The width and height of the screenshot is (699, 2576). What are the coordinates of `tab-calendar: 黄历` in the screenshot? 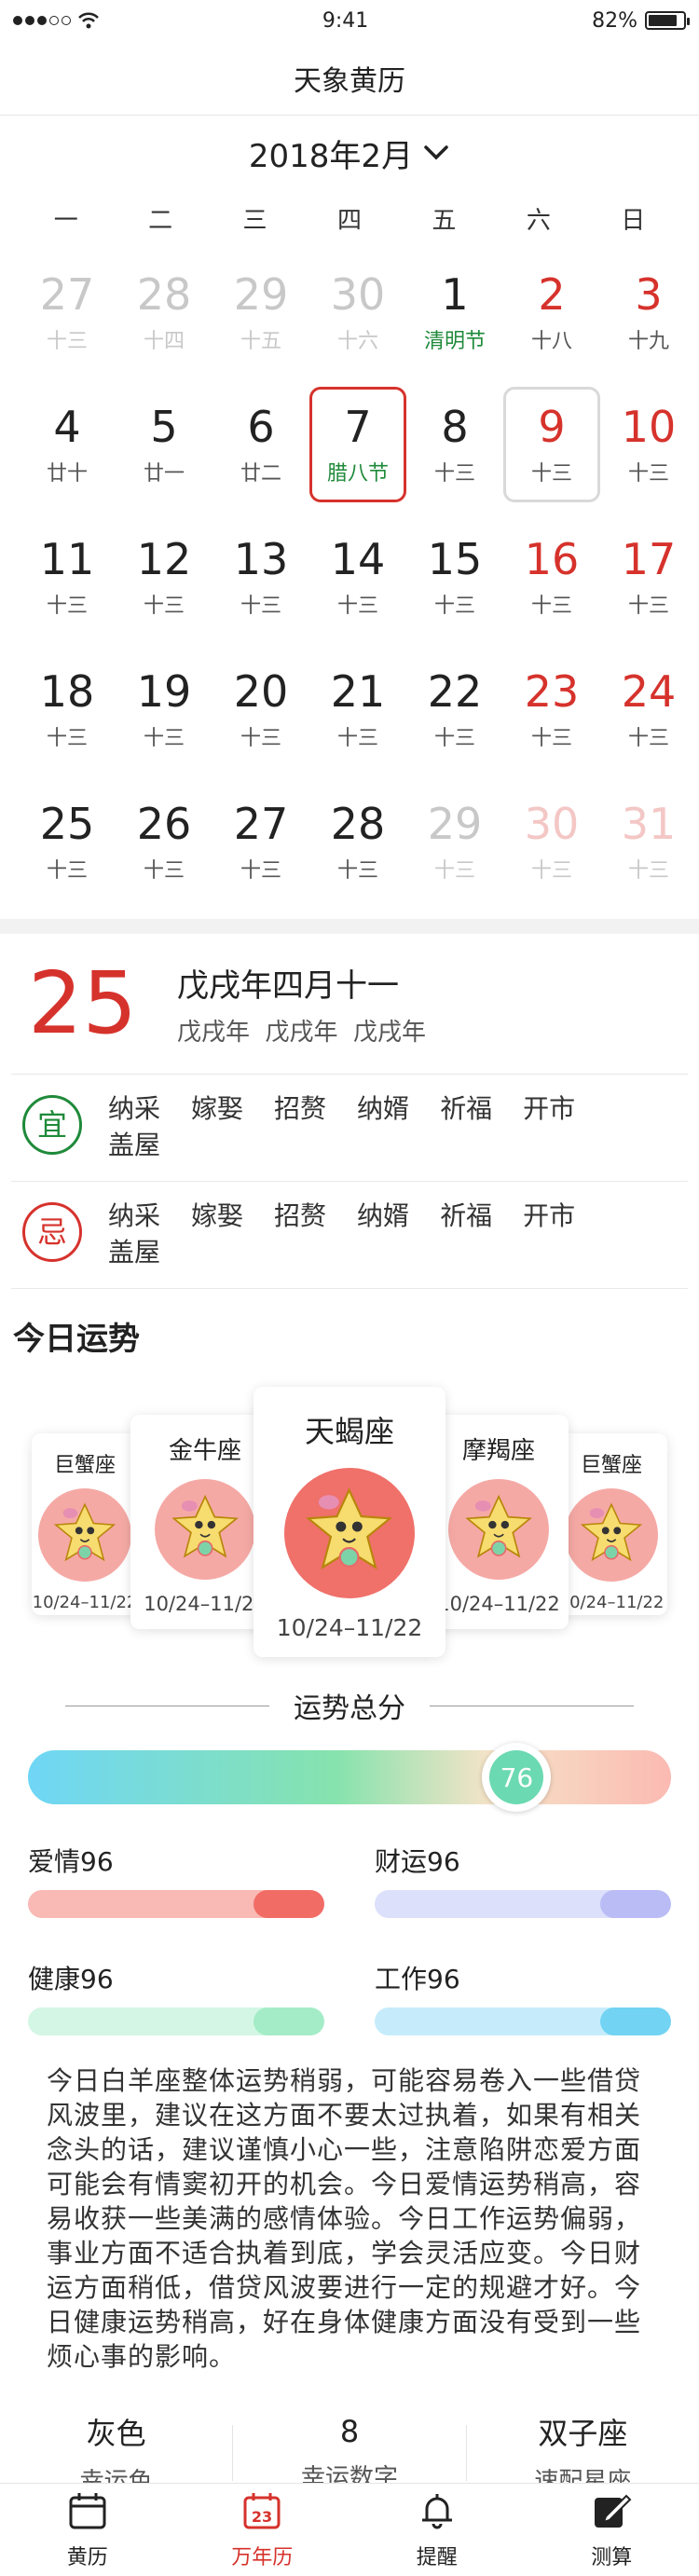 It's located at (87, 2530).